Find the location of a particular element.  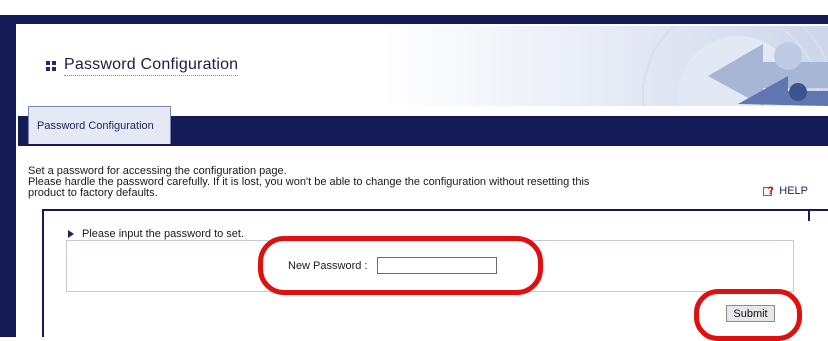

tab-bar: Password Configuration is located at coordinates (423, 126).